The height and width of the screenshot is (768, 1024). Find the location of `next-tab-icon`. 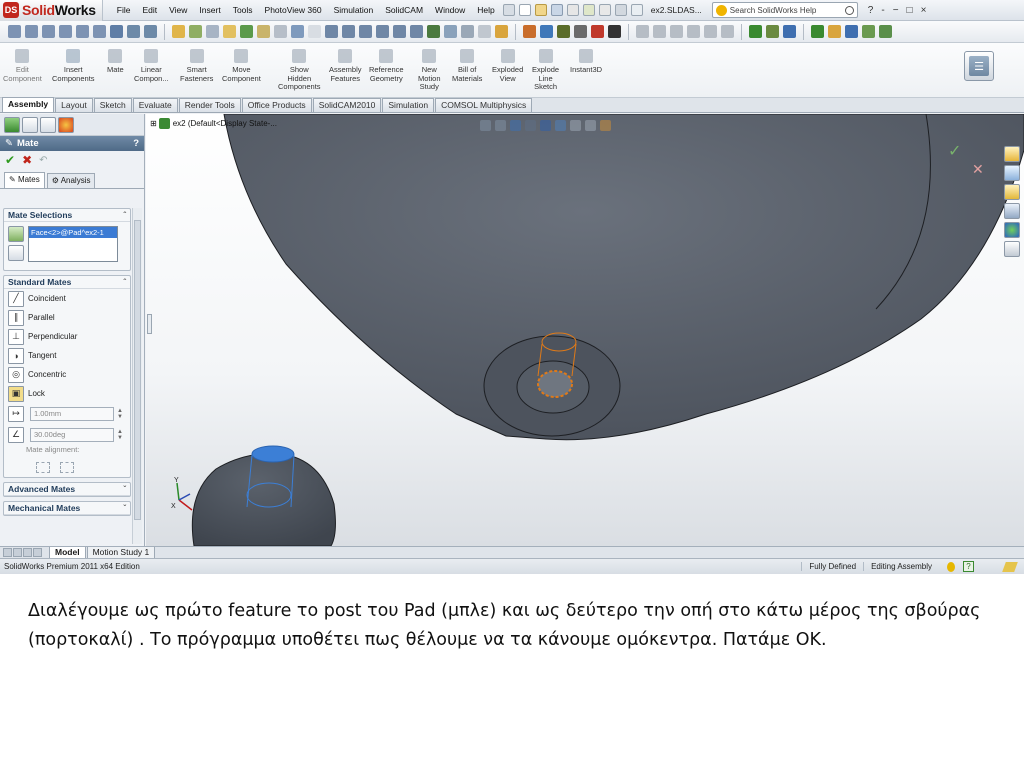

next-tab-icon is located at coordinates (27, 552).